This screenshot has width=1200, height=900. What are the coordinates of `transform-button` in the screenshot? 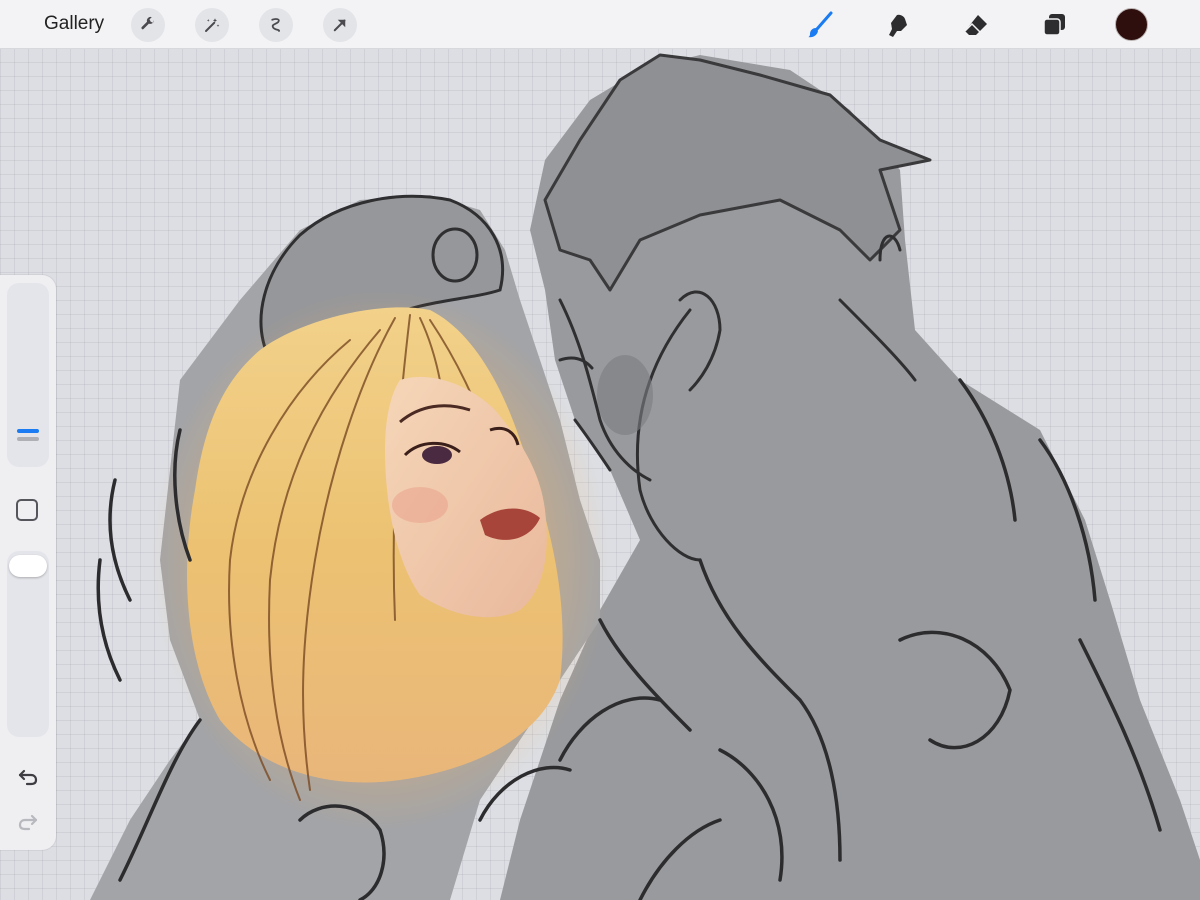 It's located at (340, 25).